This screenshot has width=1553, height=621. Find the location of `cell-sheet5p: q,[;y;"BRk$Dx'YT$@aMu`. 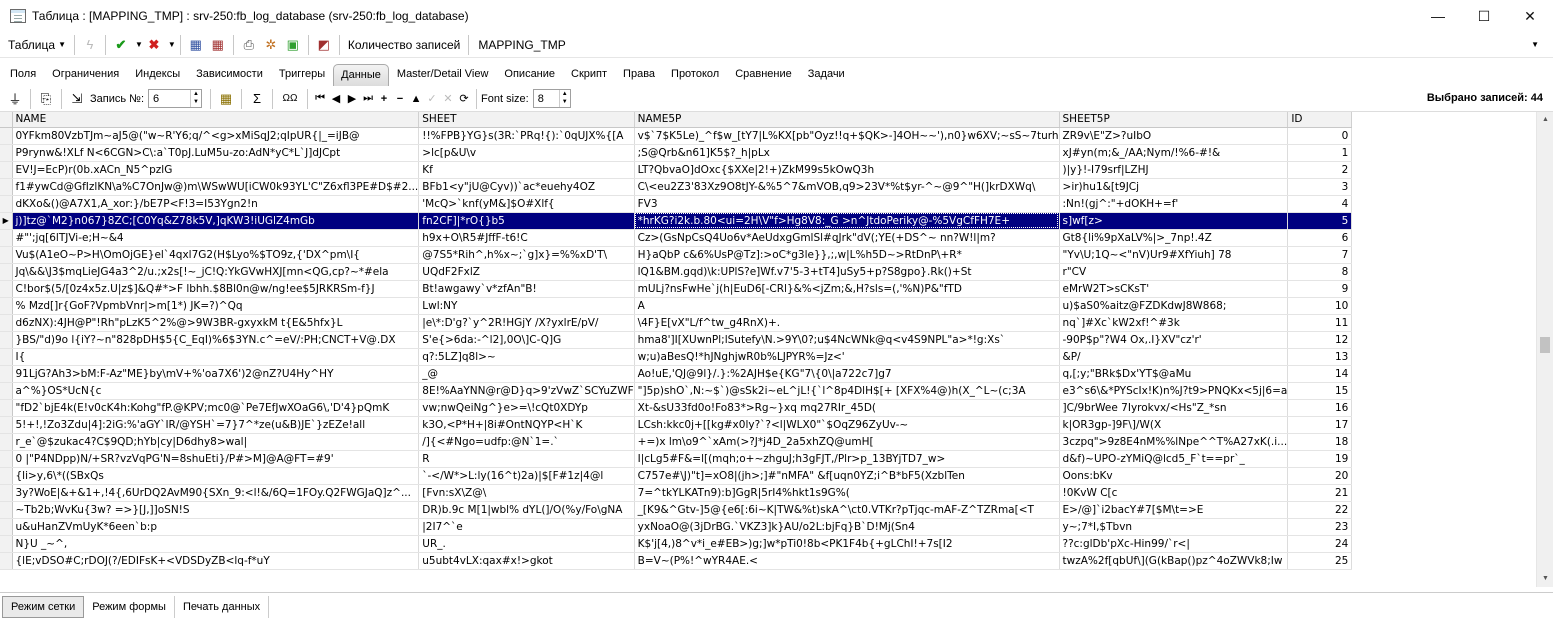

cell-sheet5p: q,[;y;"BRk$Dx'YT$@aMu is located at coordinates (1174, 374).